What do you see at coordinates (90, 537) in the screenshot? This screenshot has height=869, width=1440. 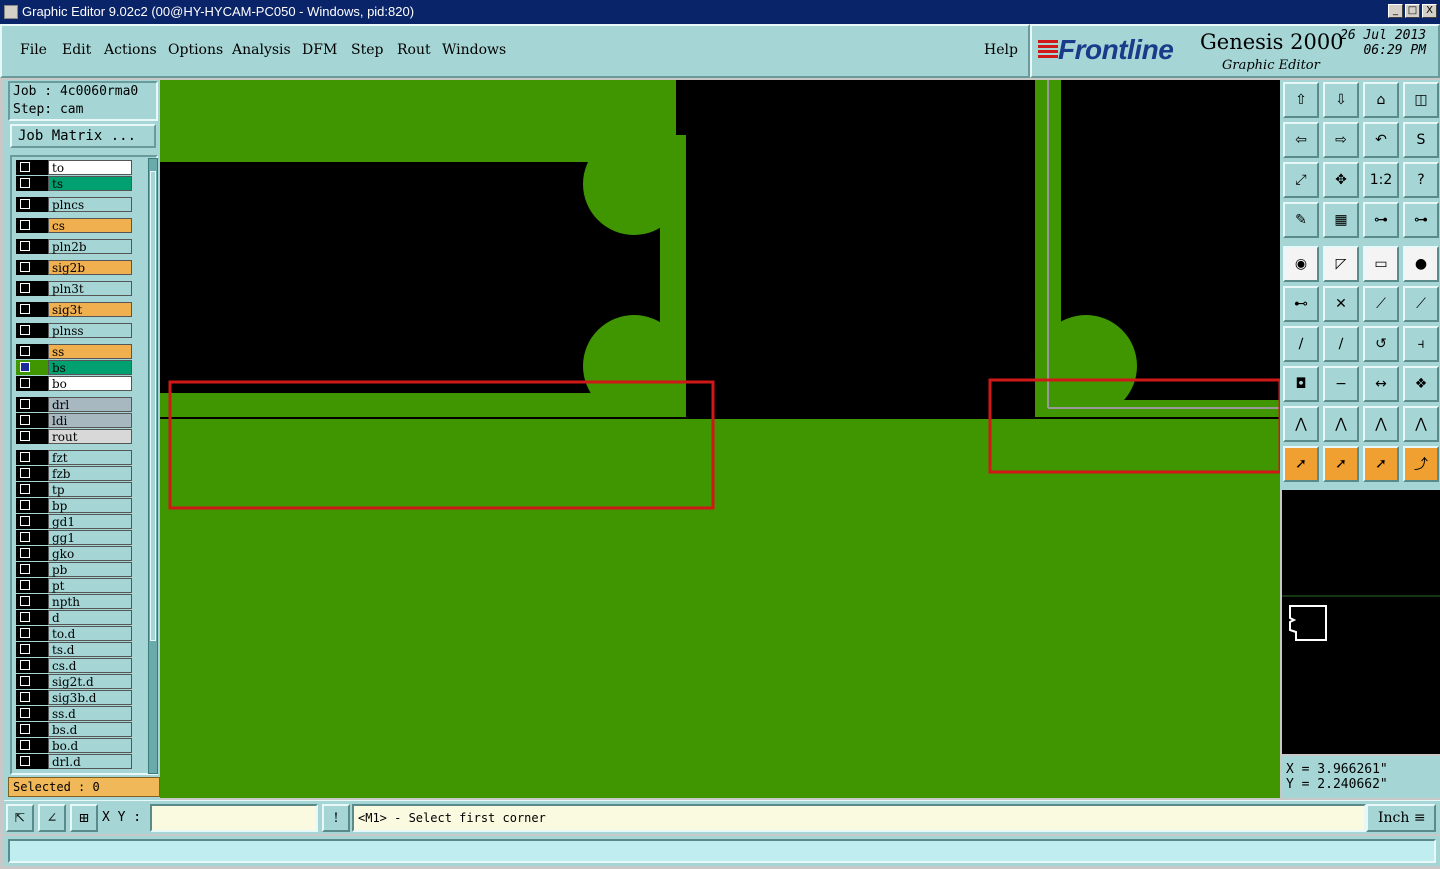 I see `layer-name: gg1` at bounding box center [90, 537].